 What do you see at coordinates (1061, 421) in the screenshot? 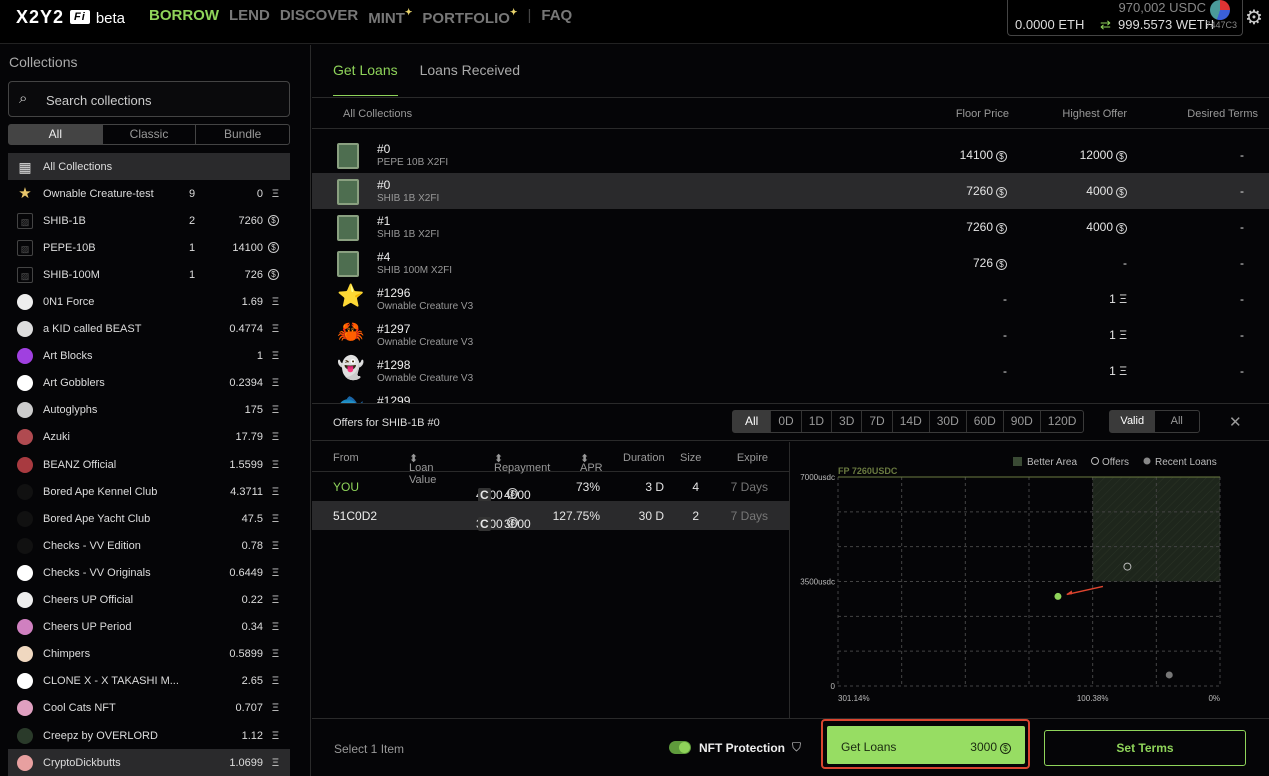
I see `duration-120d: 120D` at bounding box center [1061, 421].